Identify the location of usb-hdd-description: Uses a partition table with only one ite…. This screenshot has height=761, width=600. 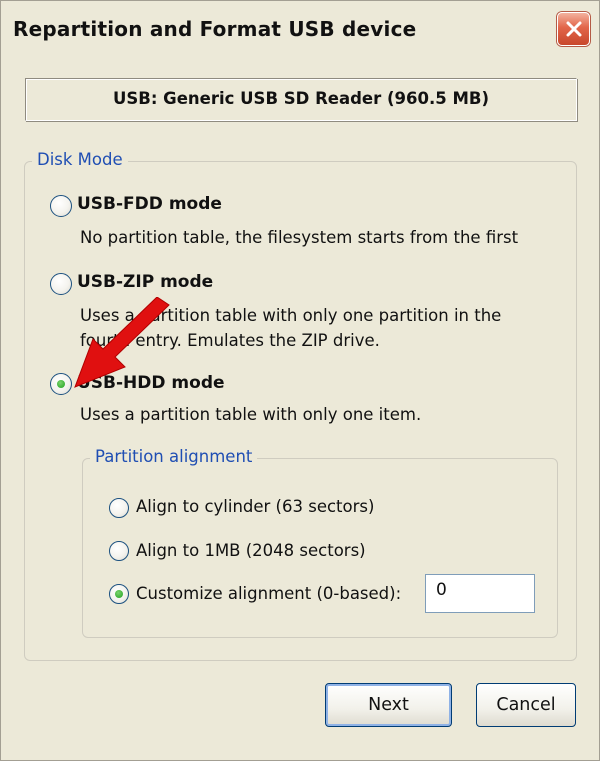
(251, 414).